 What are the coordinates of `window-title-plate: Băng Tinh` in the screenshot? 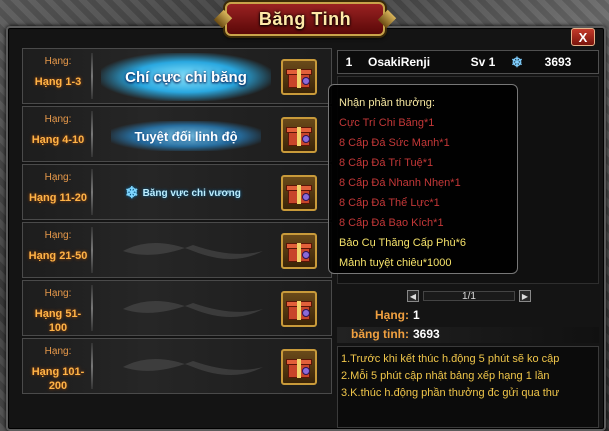 It's located at (305, 19).